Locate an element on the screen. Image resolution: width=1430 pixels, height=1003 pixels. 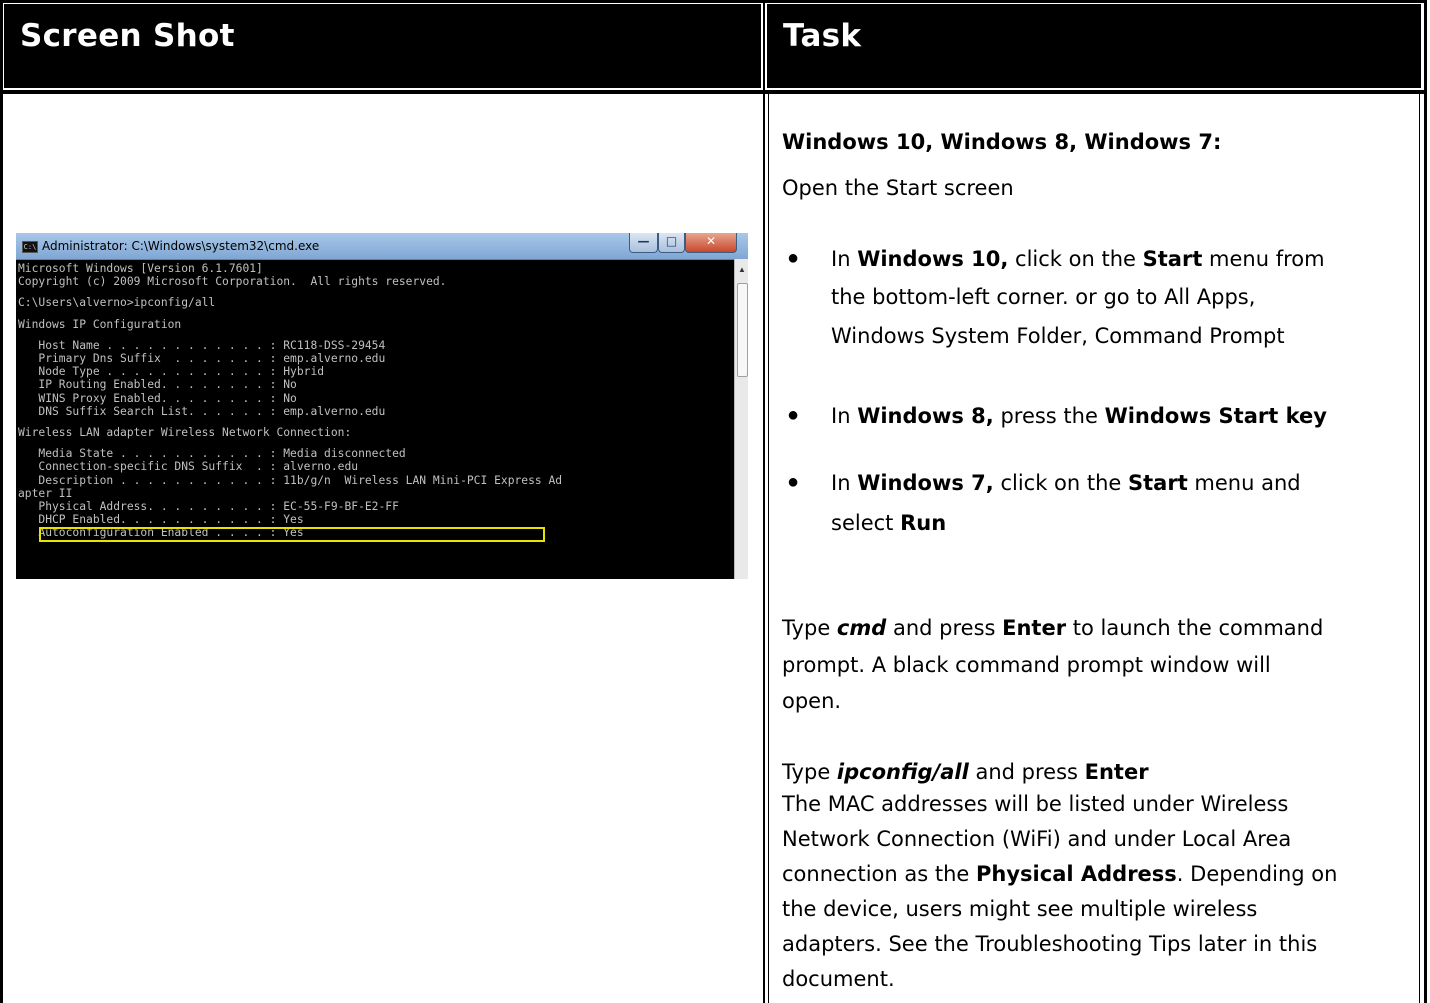
bullet-3-line-2: select Run is located at coordinates (888, 523).